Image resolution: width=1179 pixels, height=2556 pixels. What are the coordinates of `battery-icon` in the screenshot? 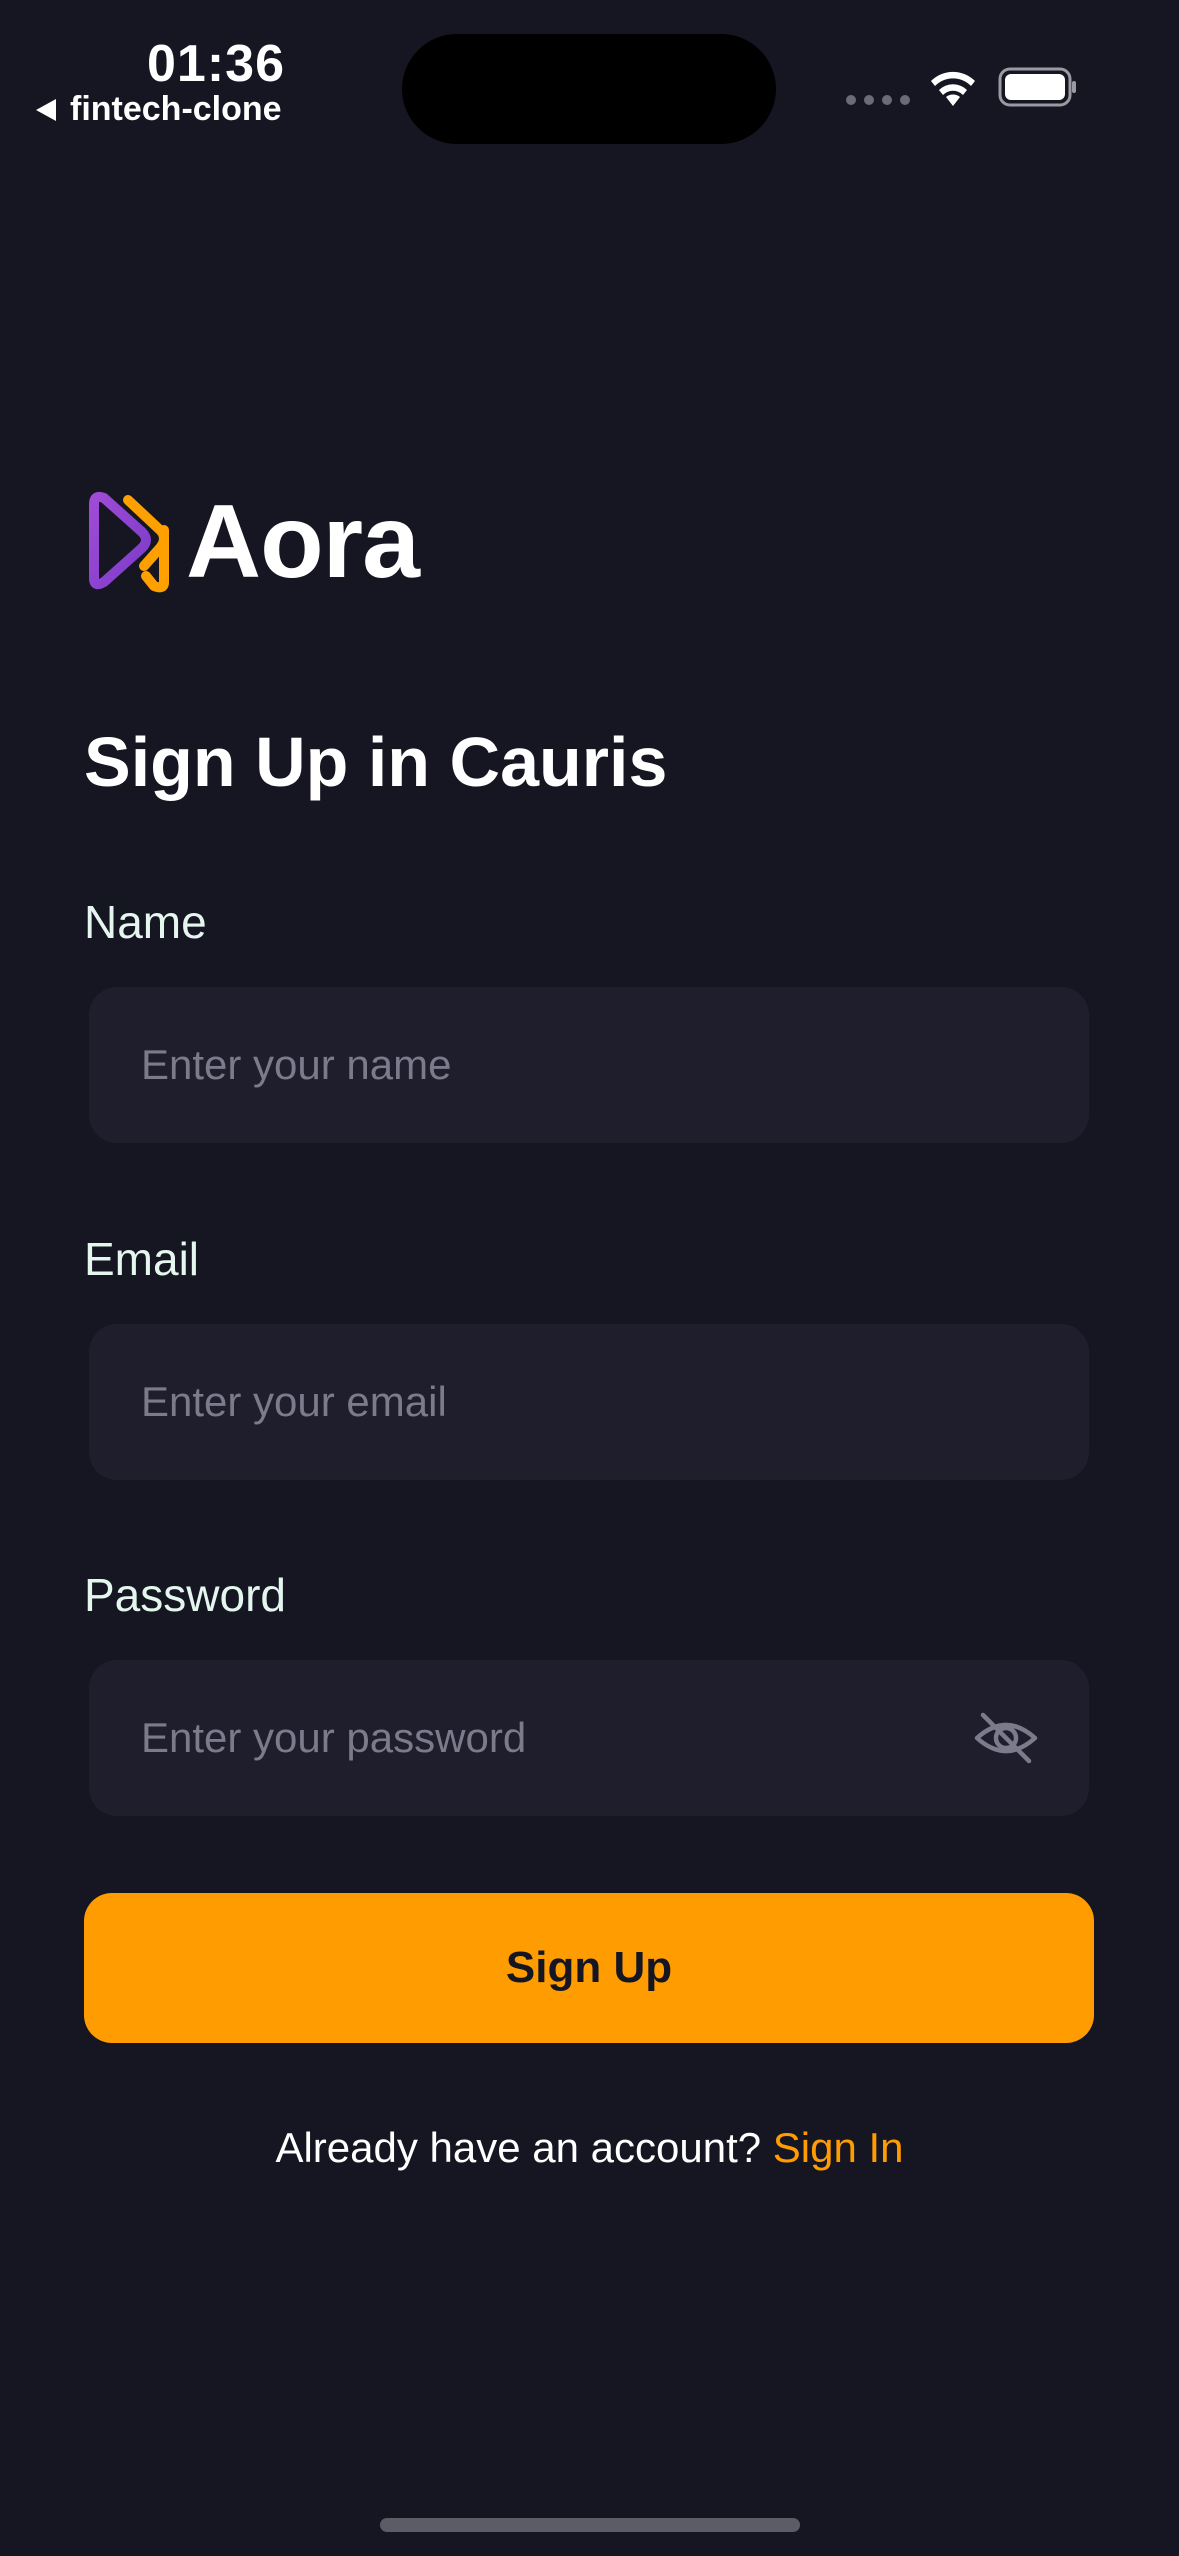 It's located at (1037, 87).